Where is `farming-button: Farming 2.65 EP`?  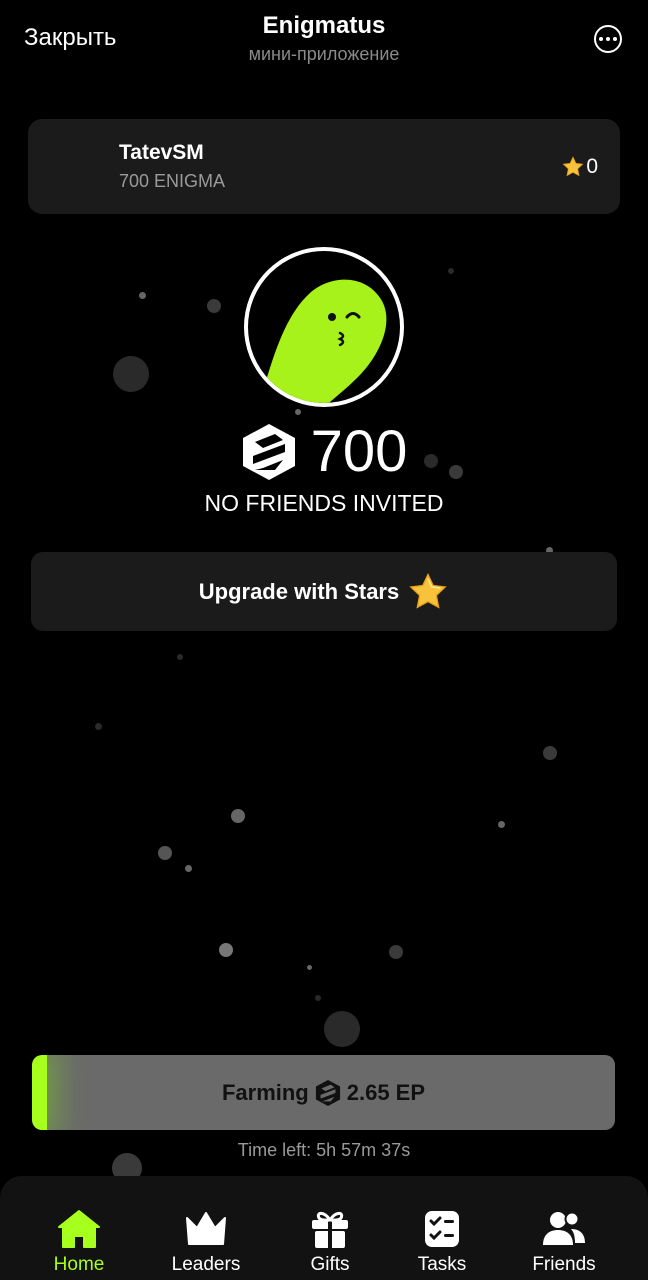
farming-button: Farming 2.65 EP is located at coordinates (323, 1092).